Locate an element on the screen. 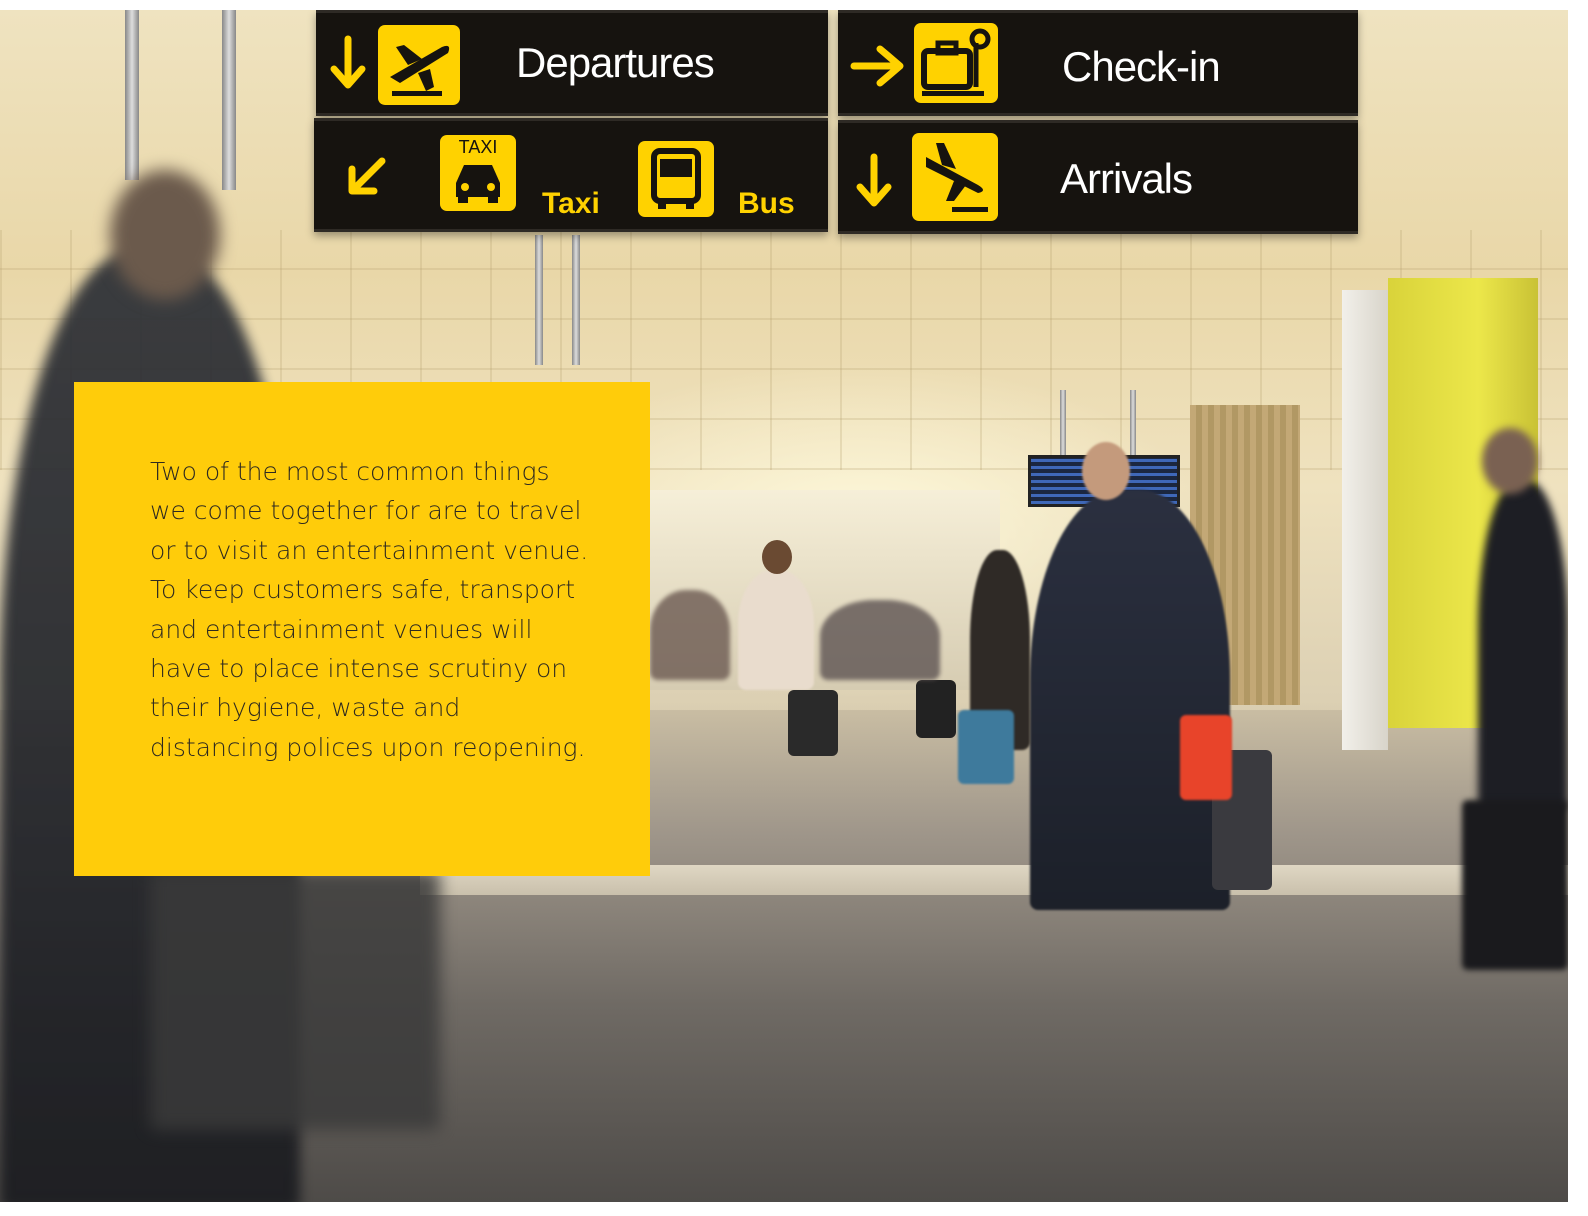 Image resolution: width=1588 pixels, height=1216 pixels. arriving-plane-icon is located at coordinates (955, 177).